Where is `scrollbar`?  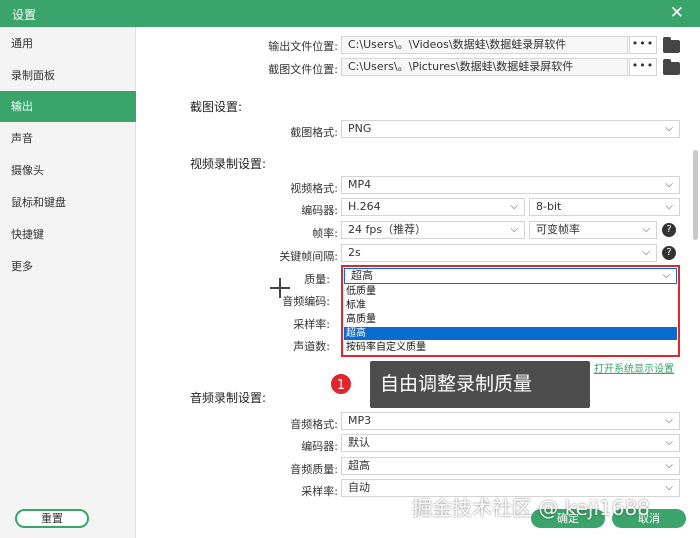
scrollbar is located at coordinates (695, 195).